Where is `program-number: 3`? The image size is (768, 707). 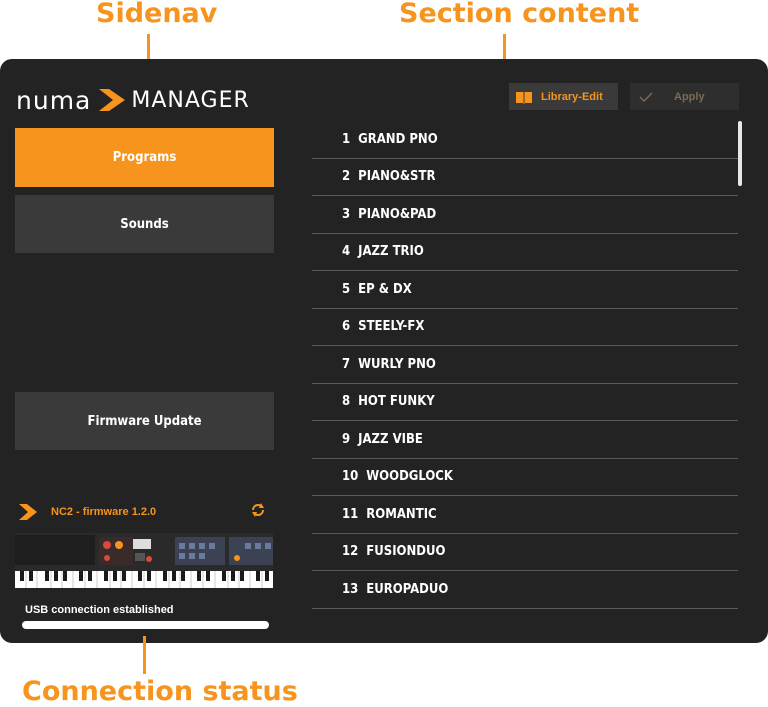 program-number: 3 is located at coordinates (346, 214).